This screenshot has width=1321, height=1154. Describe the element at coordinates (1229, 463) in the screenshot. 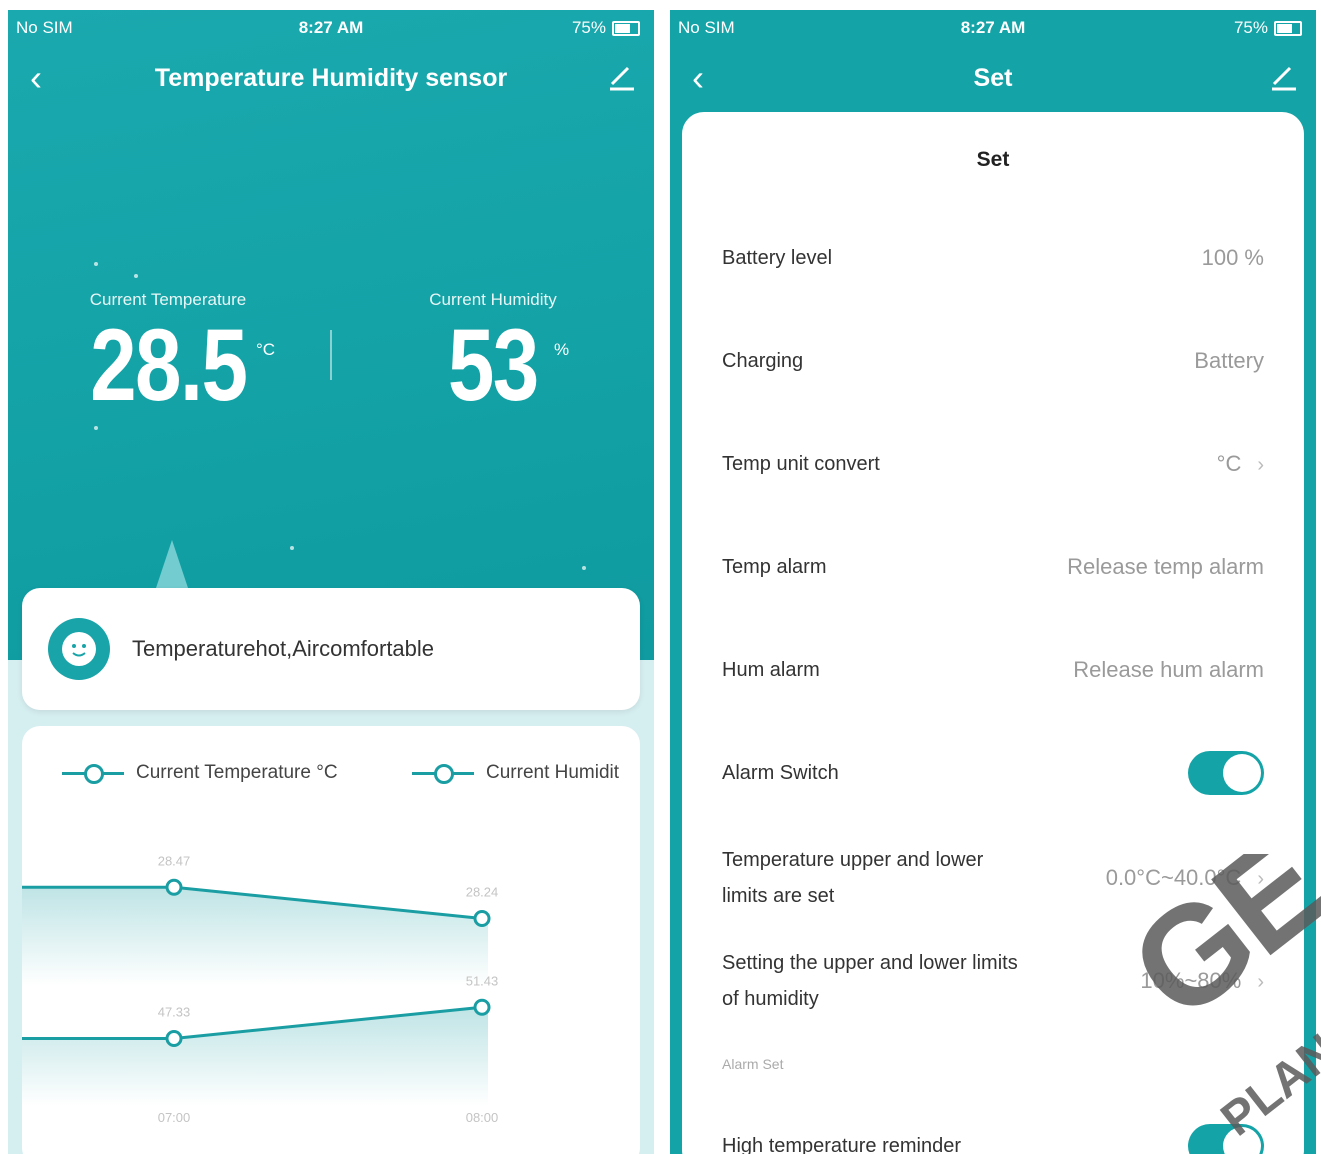

I see `row-value: °C` at that location.